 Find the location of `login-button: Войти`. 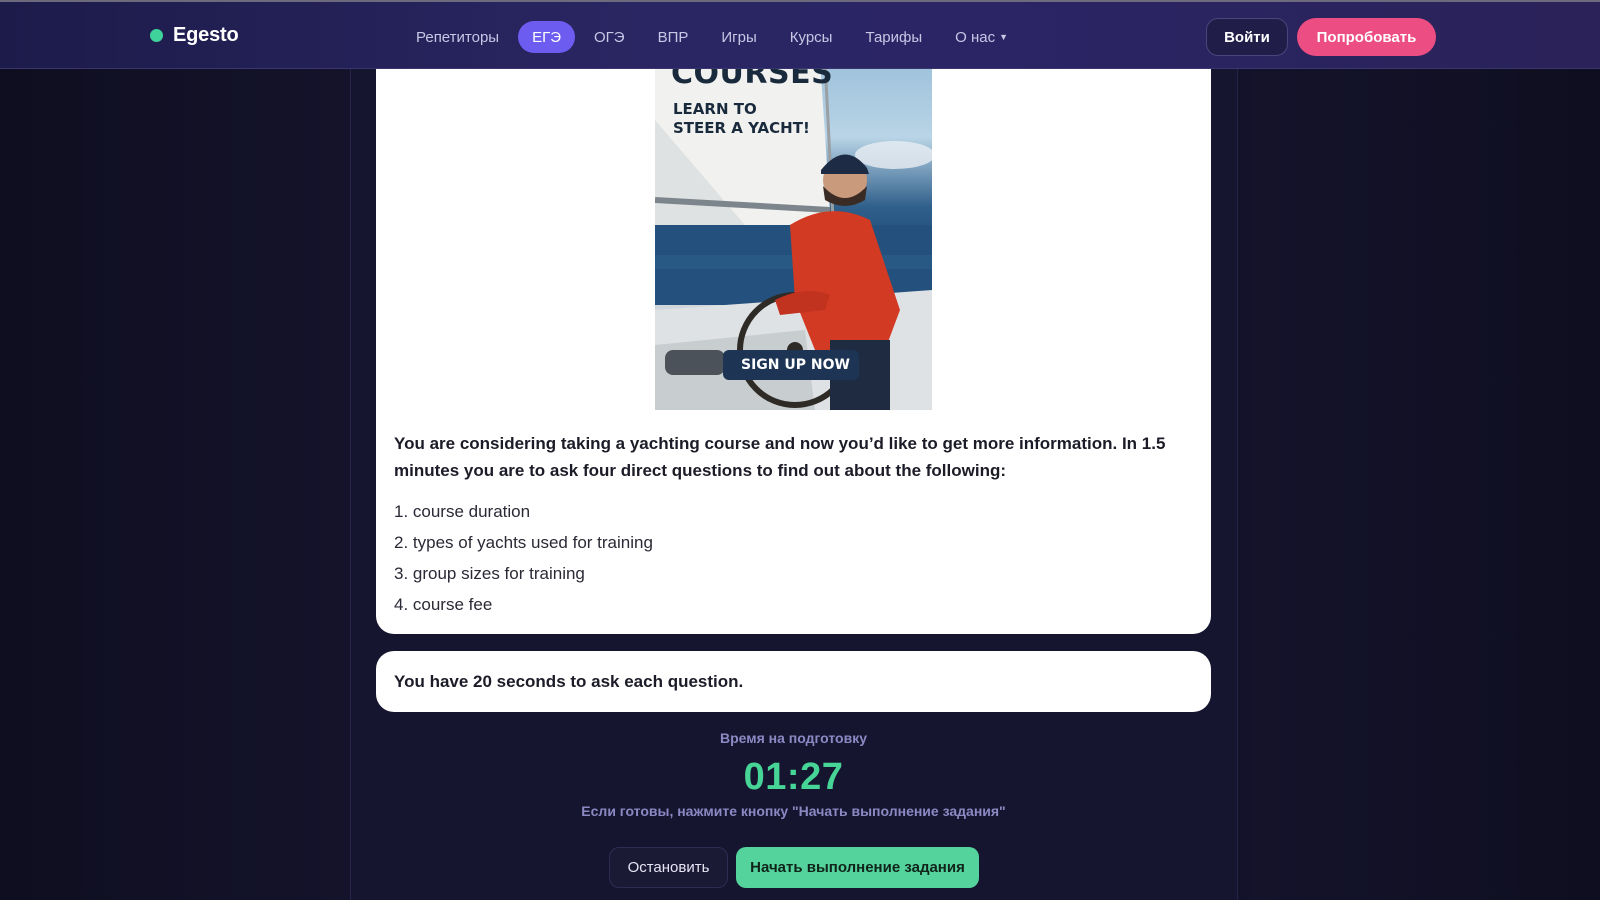

login-button: Войти is located at coordinates (1247, 37).